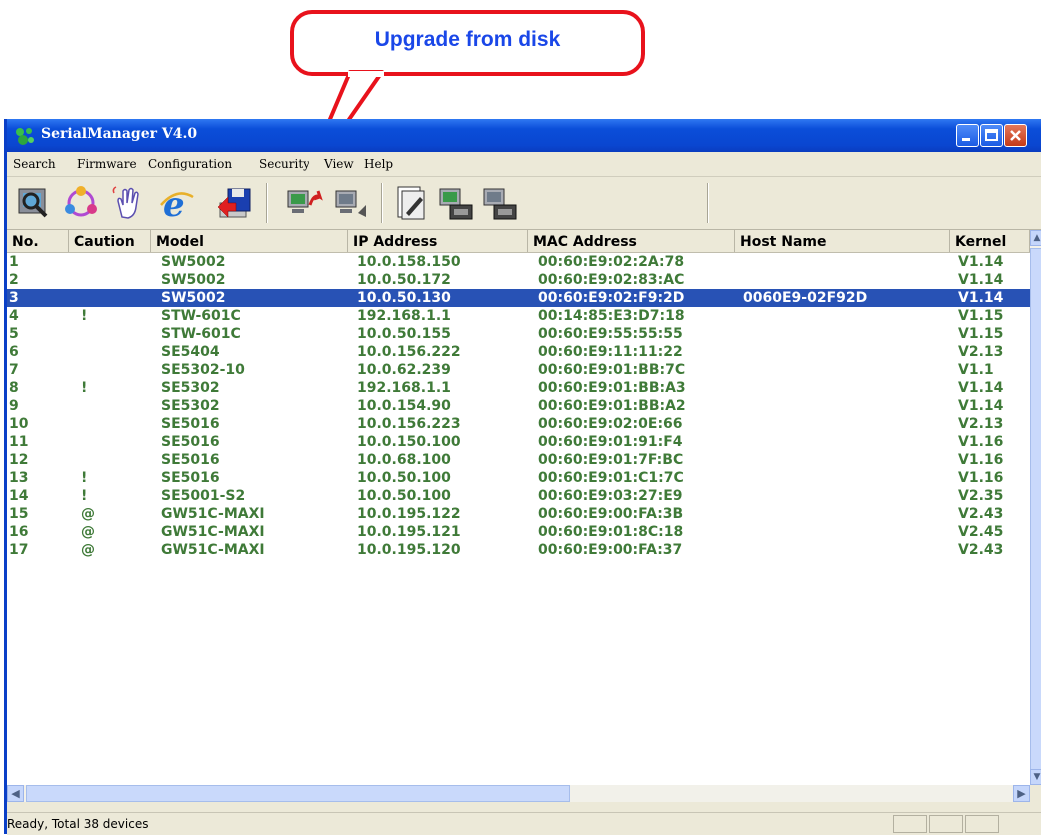  I want to click on minimize-button, so click(967, 135).